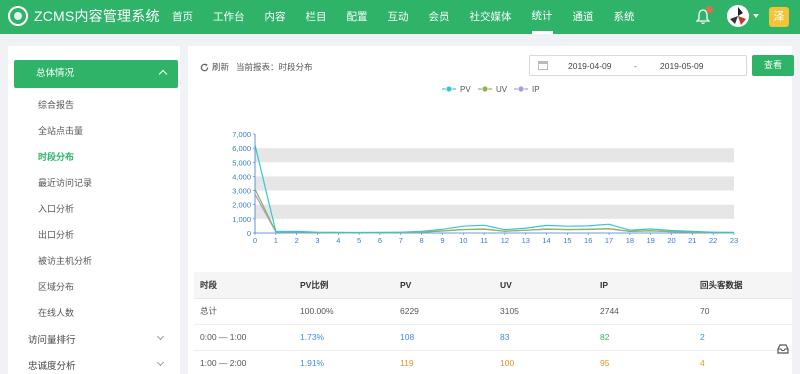  Describe the element at coordinates (96, 74) in the screenshot. I see `sidebar-group-overview: 总体情况` at that location.